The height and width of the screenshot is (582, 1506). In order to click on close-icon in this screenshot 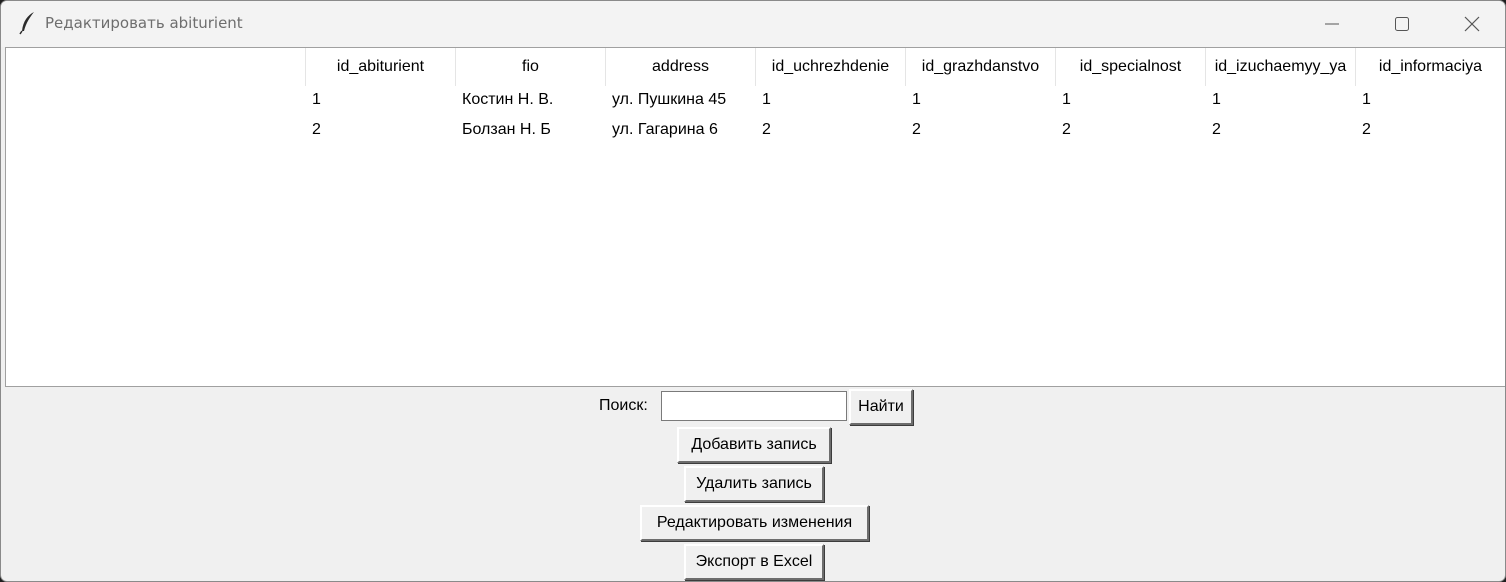, I will do `click(1472, 24)`.